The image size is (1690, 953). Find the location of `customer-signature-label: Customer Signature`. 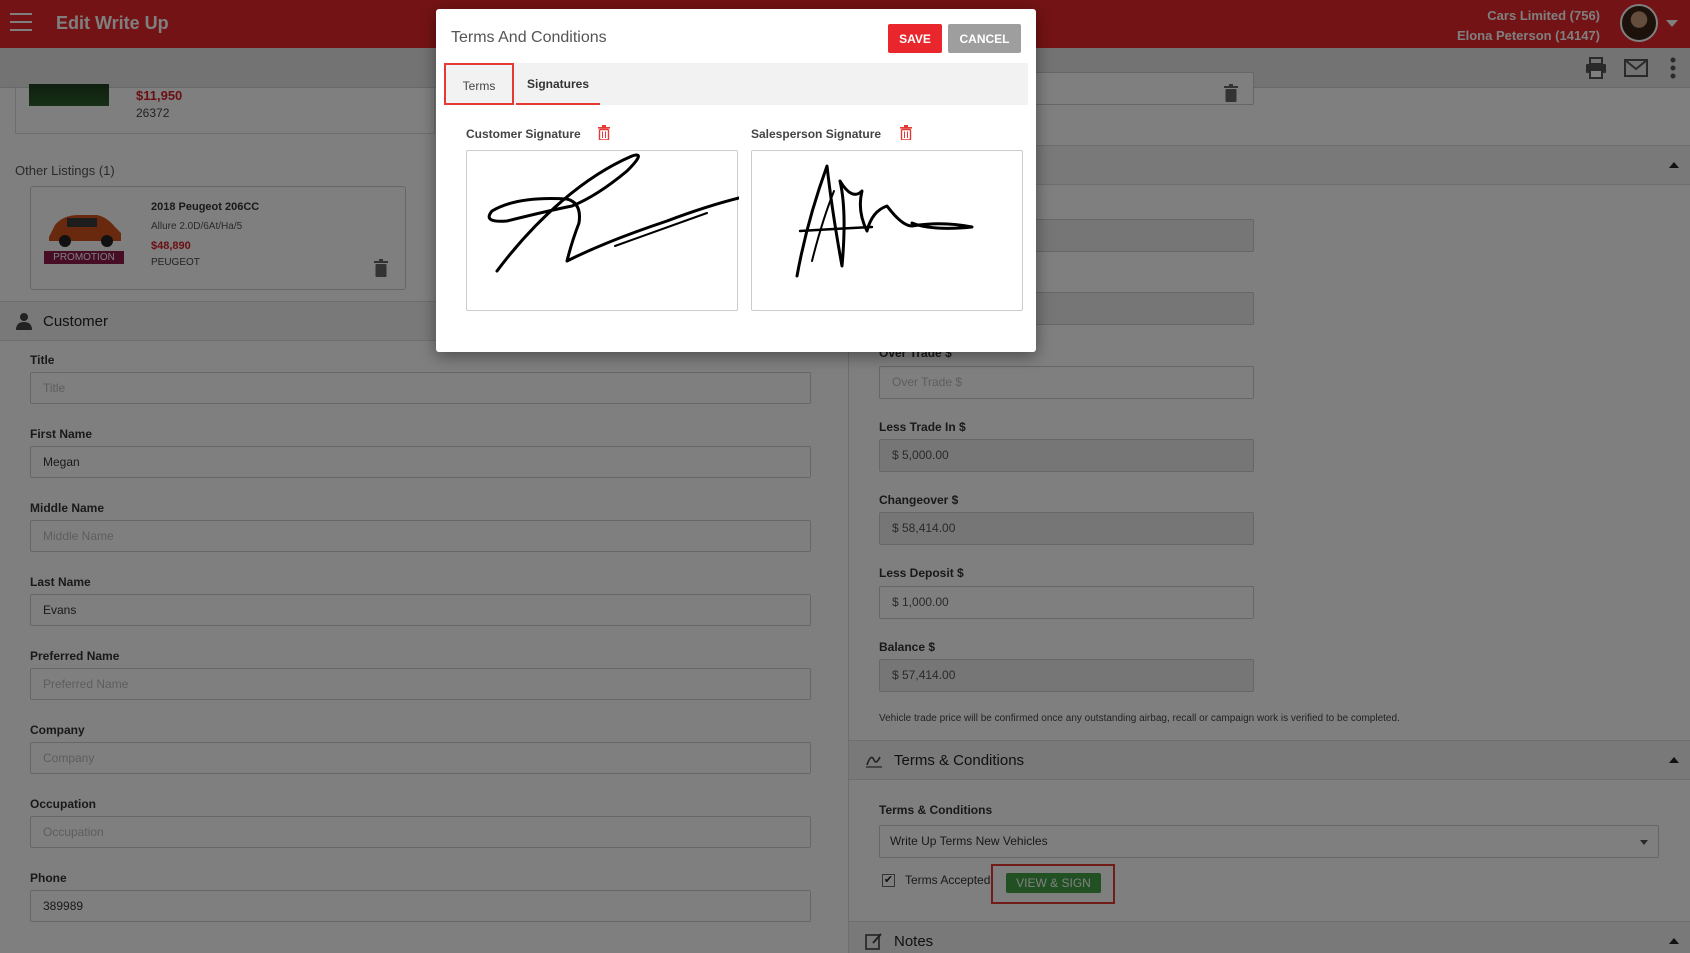

customer-signature-label: Customer Signature is located at coordinates (523, 134).